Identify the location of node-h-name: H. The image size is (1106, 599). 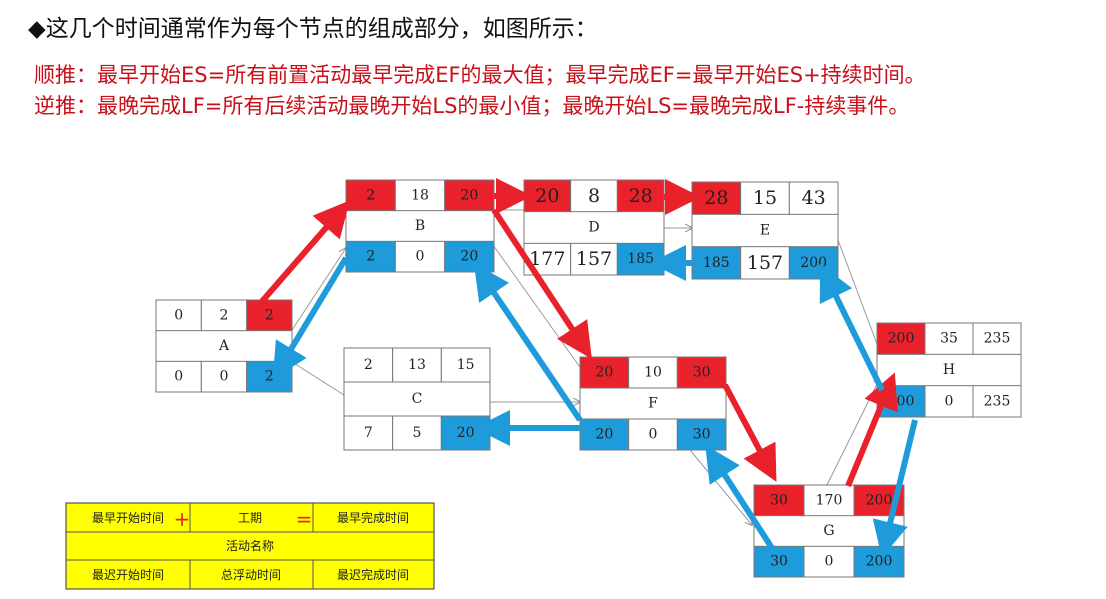
(949, 370).